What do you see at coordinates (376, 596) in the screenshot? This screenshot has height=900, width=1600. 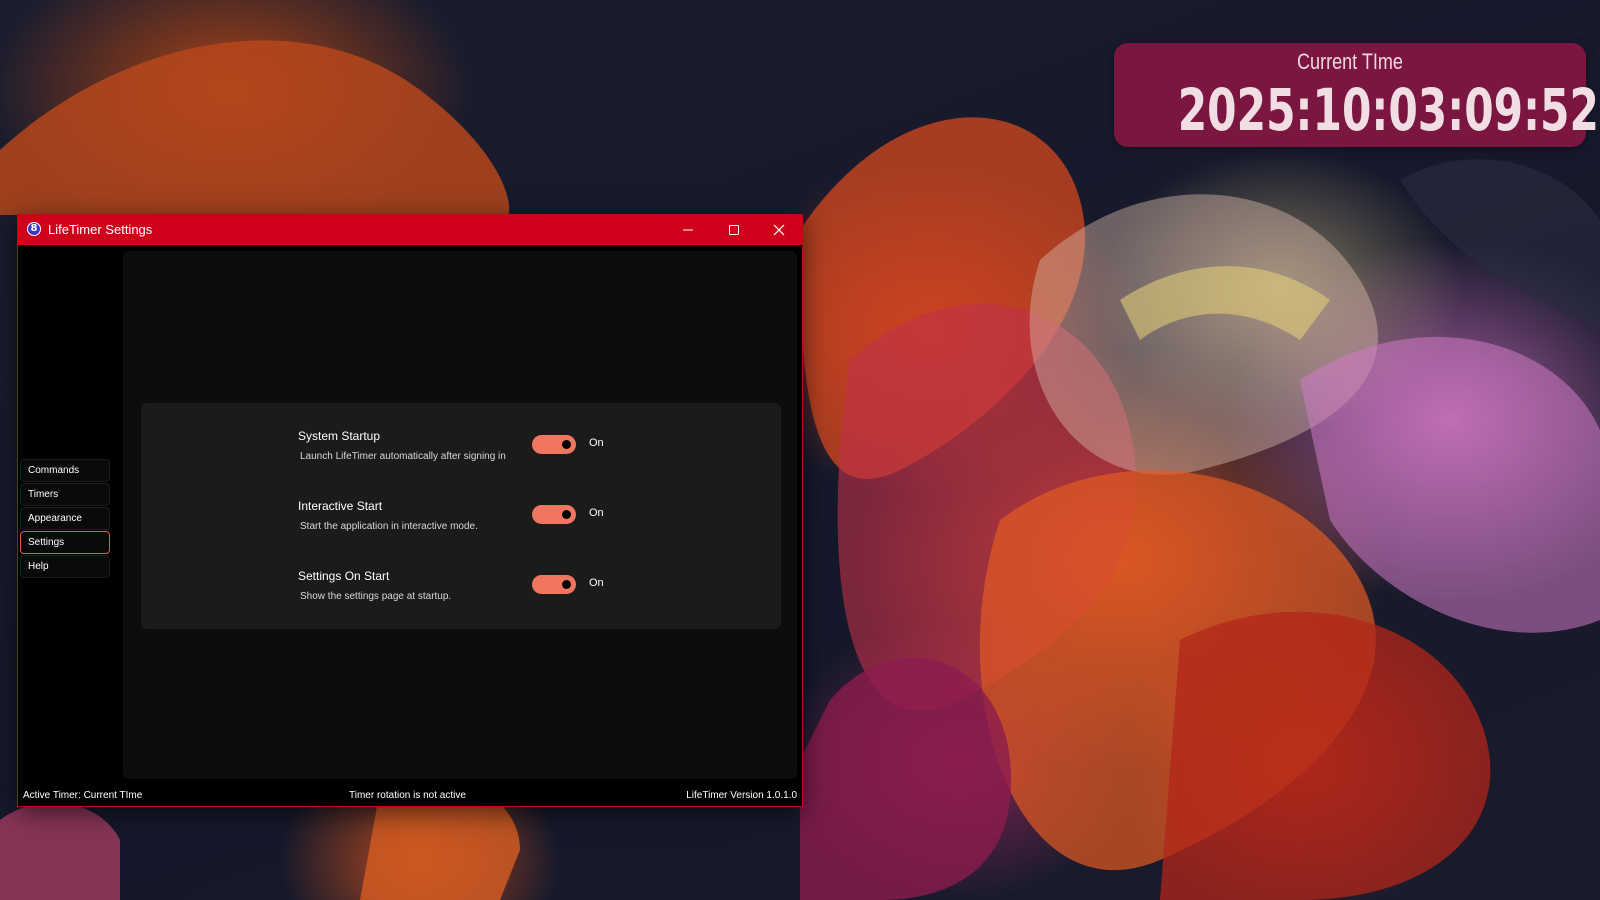 I see `setting-description: Show the settings page at startup.` at bounding box center [376, 596].